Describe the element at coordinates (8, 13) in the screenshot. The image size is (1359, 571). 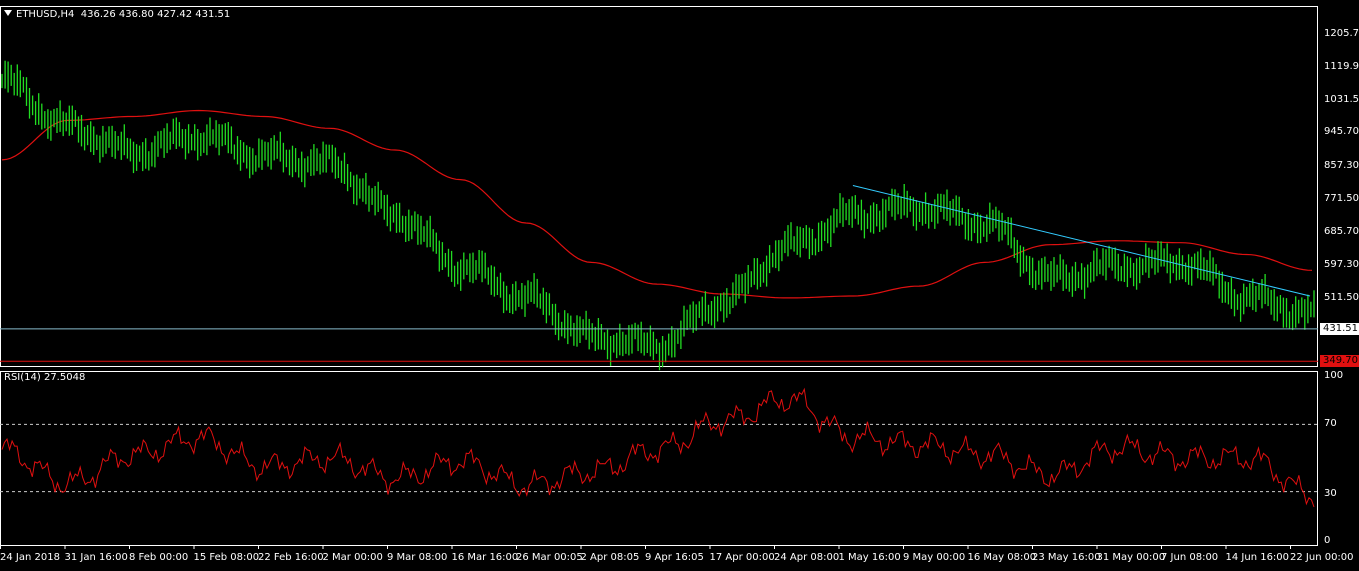
I see `collapse-triangle-icon` at that location.